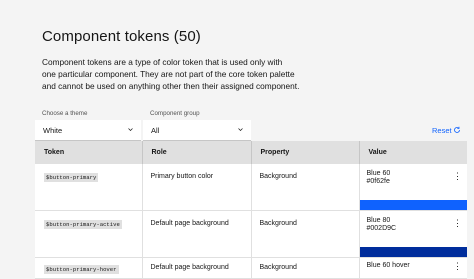 This screenshot has height=279, width=474. Describe the element at coordinates (121, 36) in the screenshot. I see `page-title: Component tokens (50)` at that location.